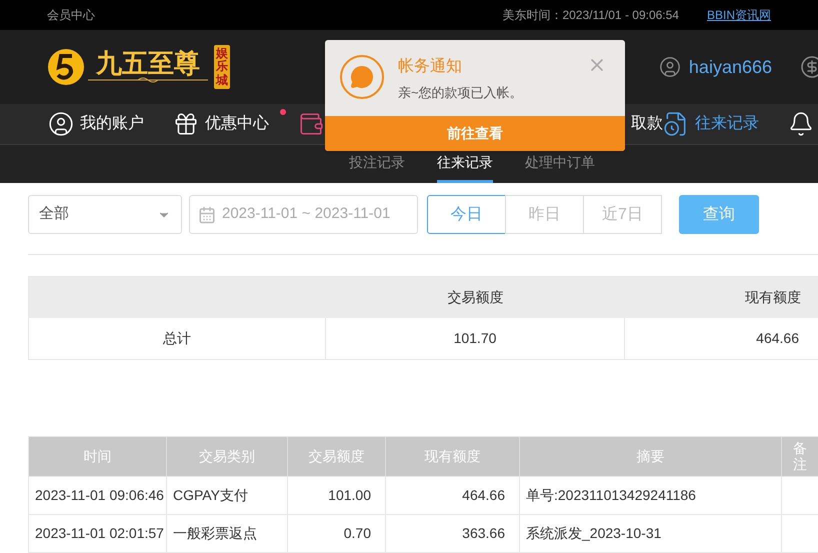 The width and height of the screenshot is (818, 553). What do you see at coordinates (453, 495) in the screenshot?
I see `table-cell: 464.66` at bounding box center [453, 495].